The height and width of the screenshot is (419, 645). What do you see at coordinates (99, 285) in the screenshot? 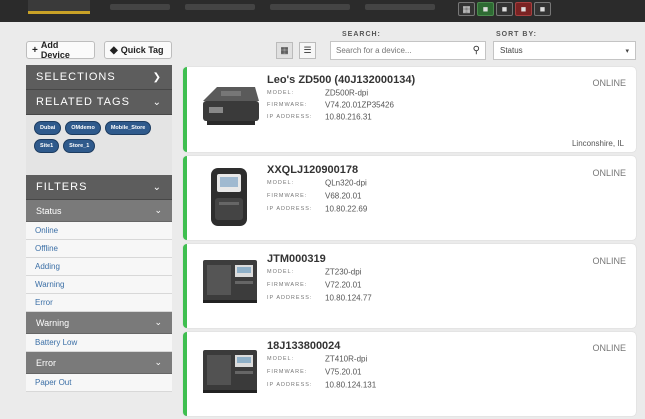
I see `filter-item-warning: Warning` at bounding box center [99, 285].